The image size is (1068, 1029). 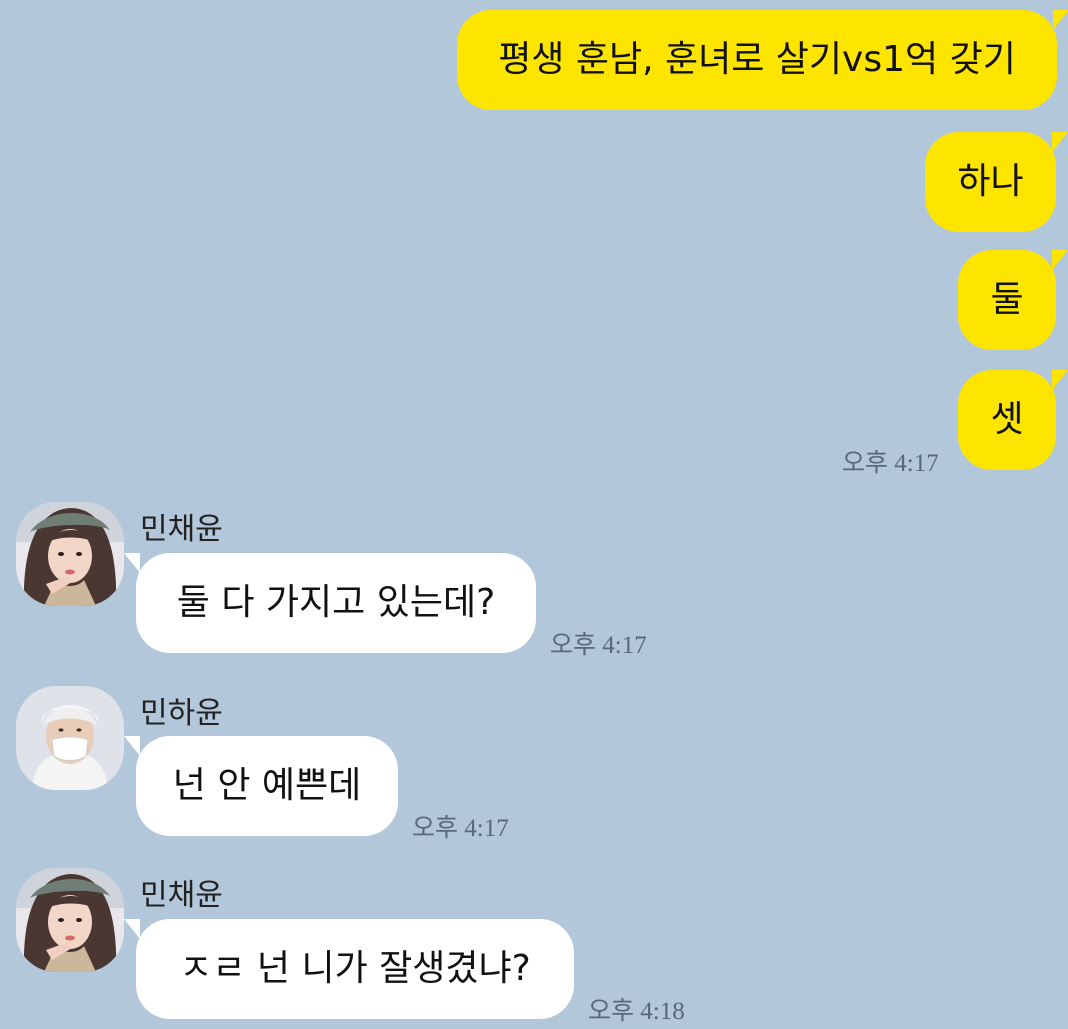 I want to click on sent-message-bubble: 하나, so click(x=996, y=182).